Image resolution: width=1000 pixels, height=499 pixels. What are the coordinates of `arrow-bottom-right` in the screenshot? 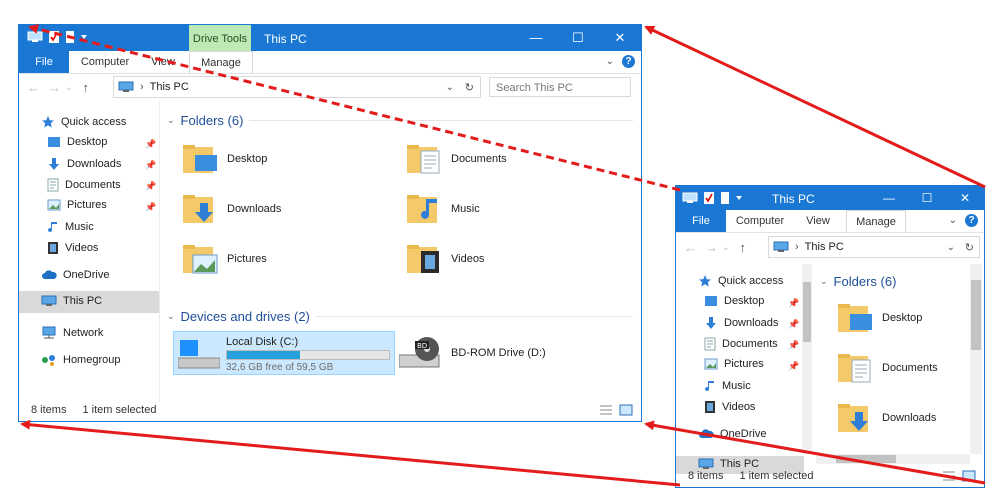 It's located at (815, 452).